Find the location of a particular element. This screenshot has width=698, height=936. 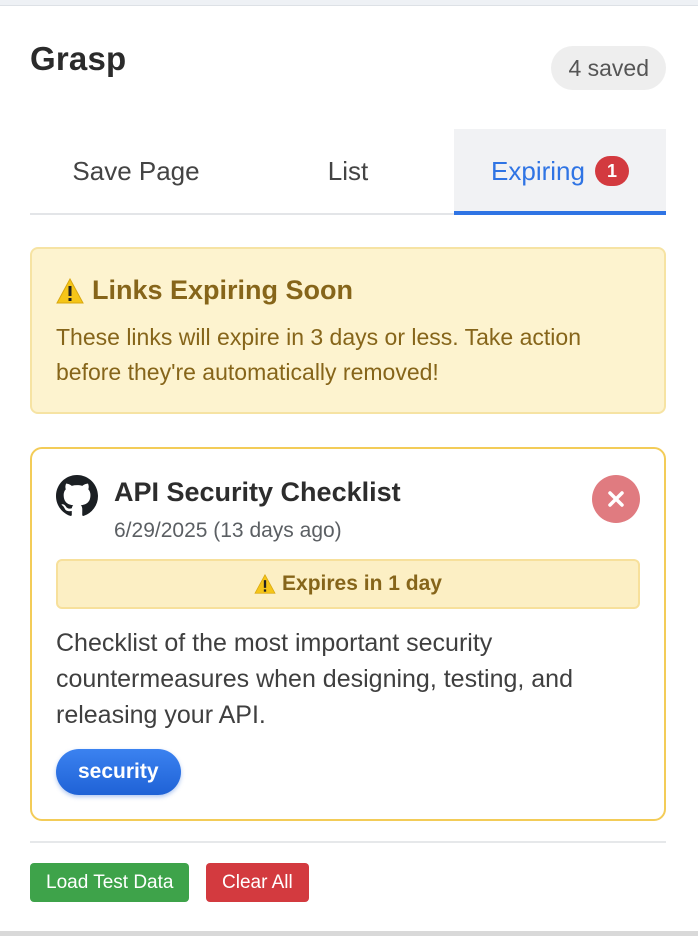

expiring-count-badge: 1 is located at coordinates (611, 171).